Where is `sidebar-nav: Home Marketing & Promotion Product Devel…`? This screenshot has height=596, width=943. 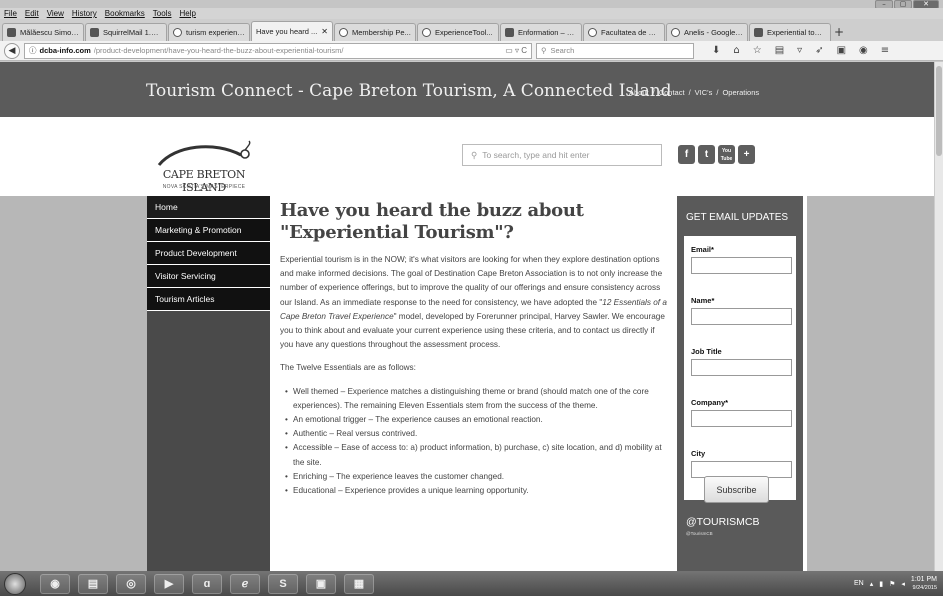 sidebar-nav: Home Marketing & Promotion Product Devel… is located at coordinates (208, 383).